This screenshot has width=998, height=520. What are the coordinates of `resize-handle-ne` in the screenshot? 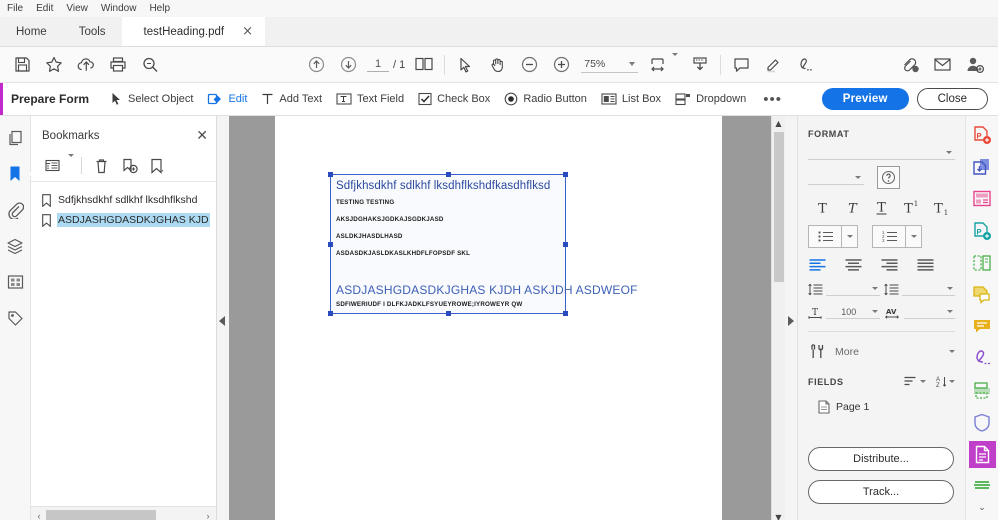 It's located at (565, 174).